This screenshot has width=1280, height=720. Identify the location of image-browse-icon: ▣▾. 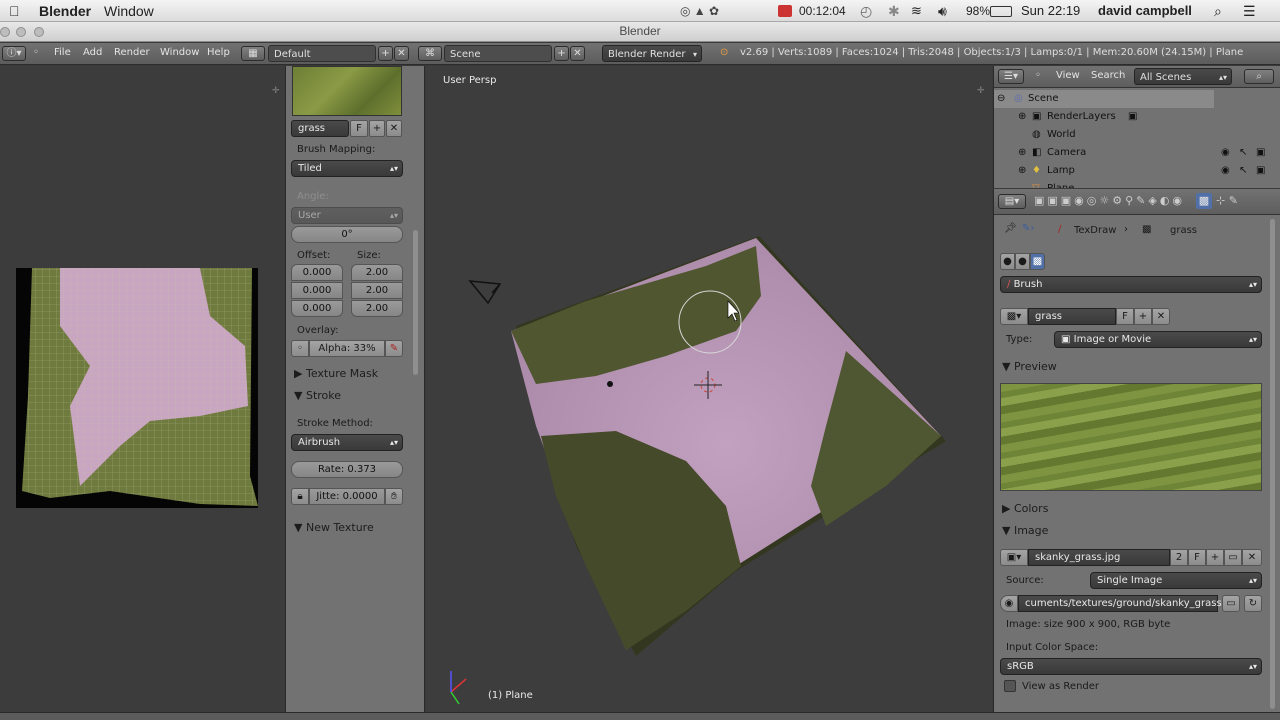
(1014, 557).